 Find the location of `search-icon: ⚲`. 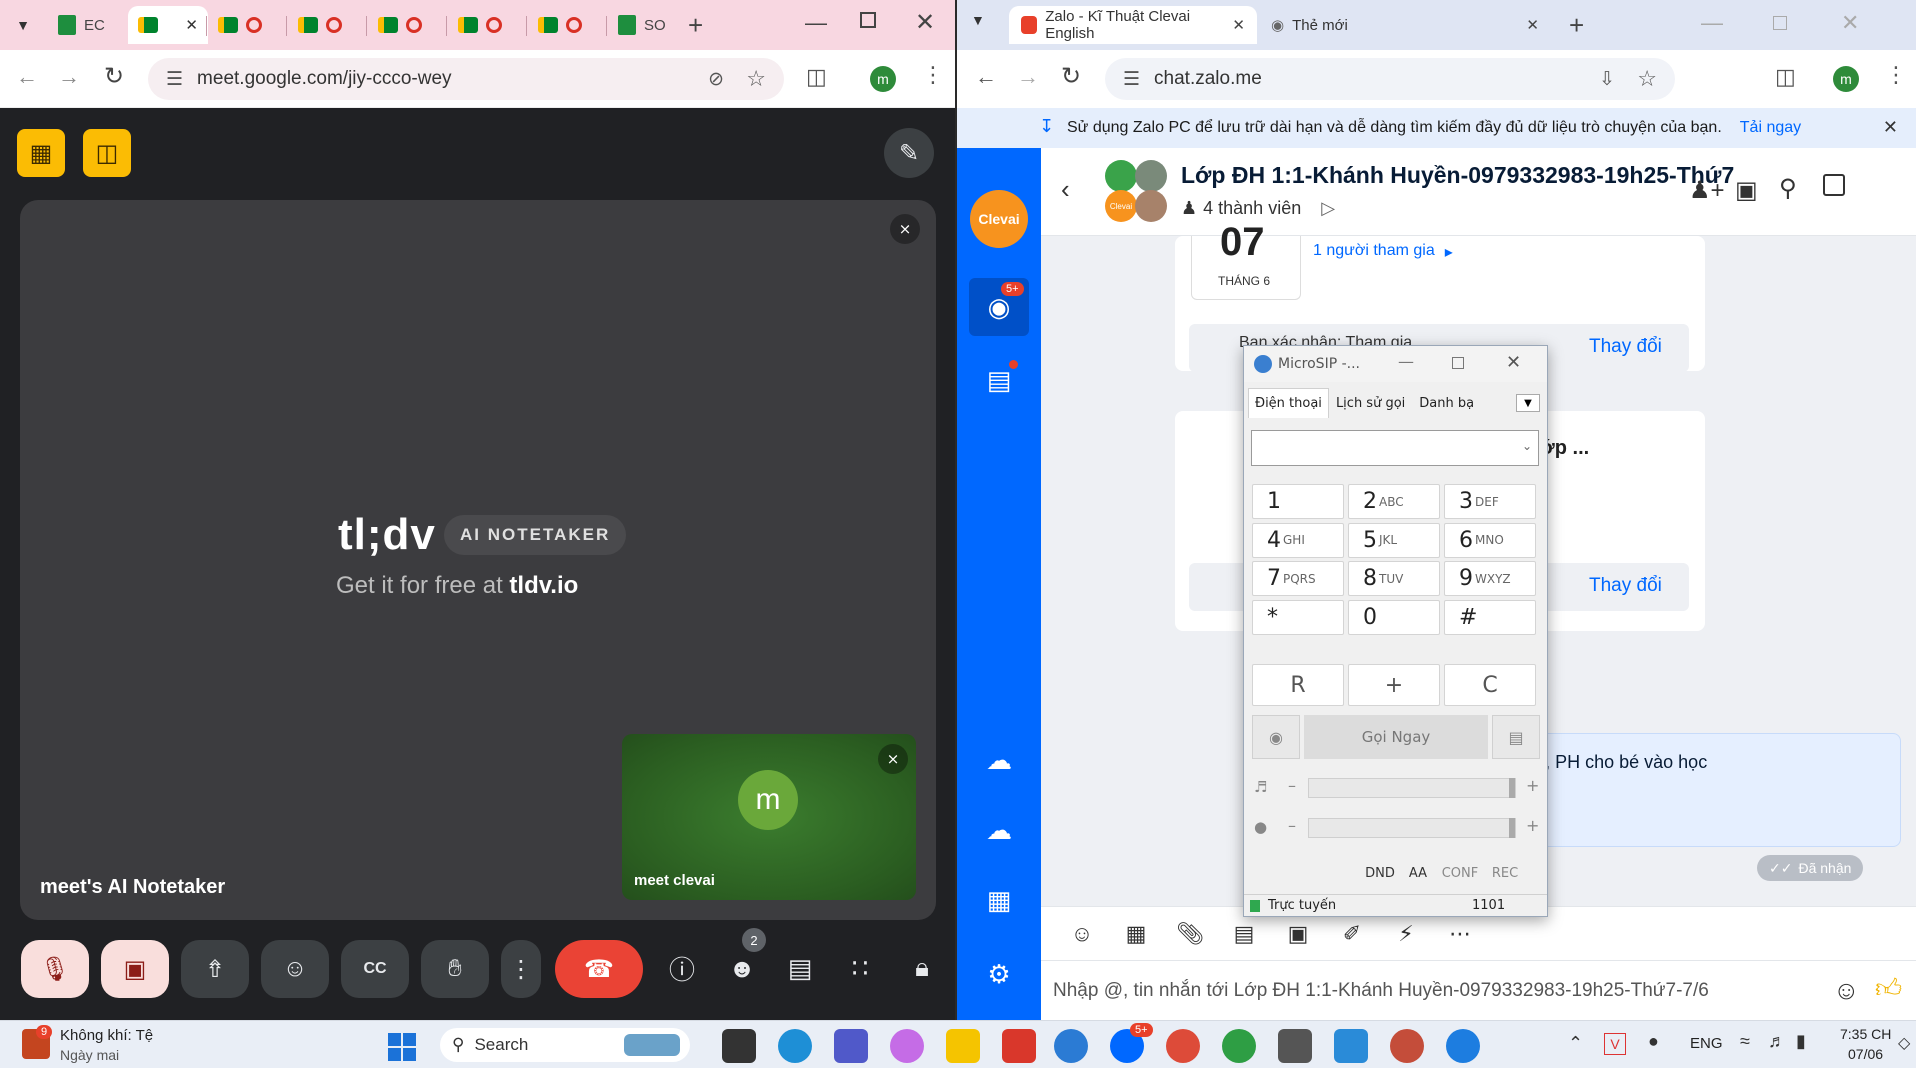

search-icon: ⚲ is located at coordinates (1788, 188).